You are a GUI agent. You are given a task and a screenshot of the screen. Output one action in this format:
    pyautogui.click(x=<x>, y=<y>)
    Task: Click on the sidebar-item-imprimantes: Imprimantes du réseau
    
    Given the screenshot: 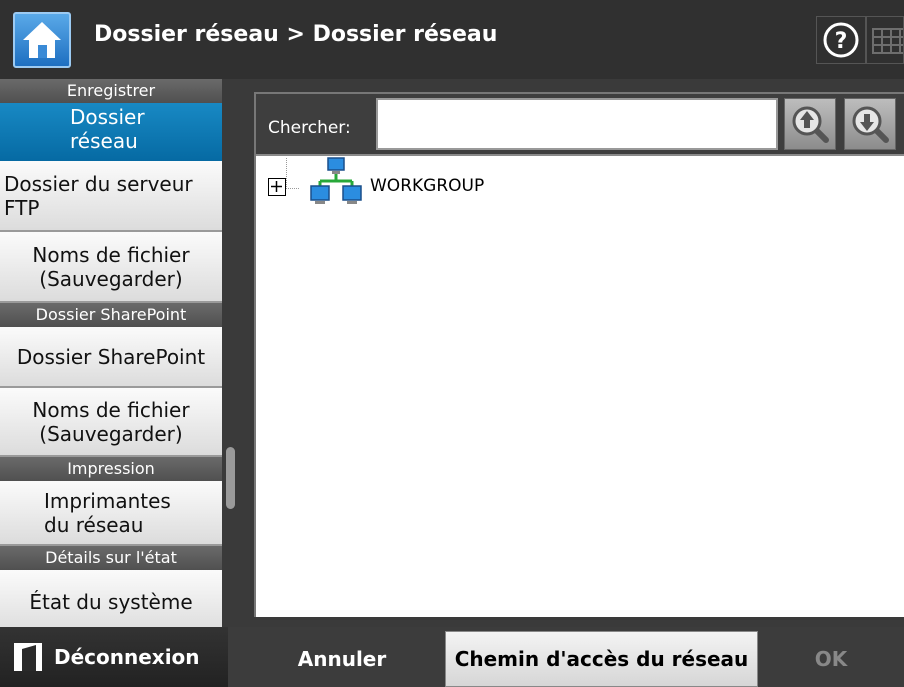 What is the action you would take?
    pyautogui.click(x=111, y=513)
    